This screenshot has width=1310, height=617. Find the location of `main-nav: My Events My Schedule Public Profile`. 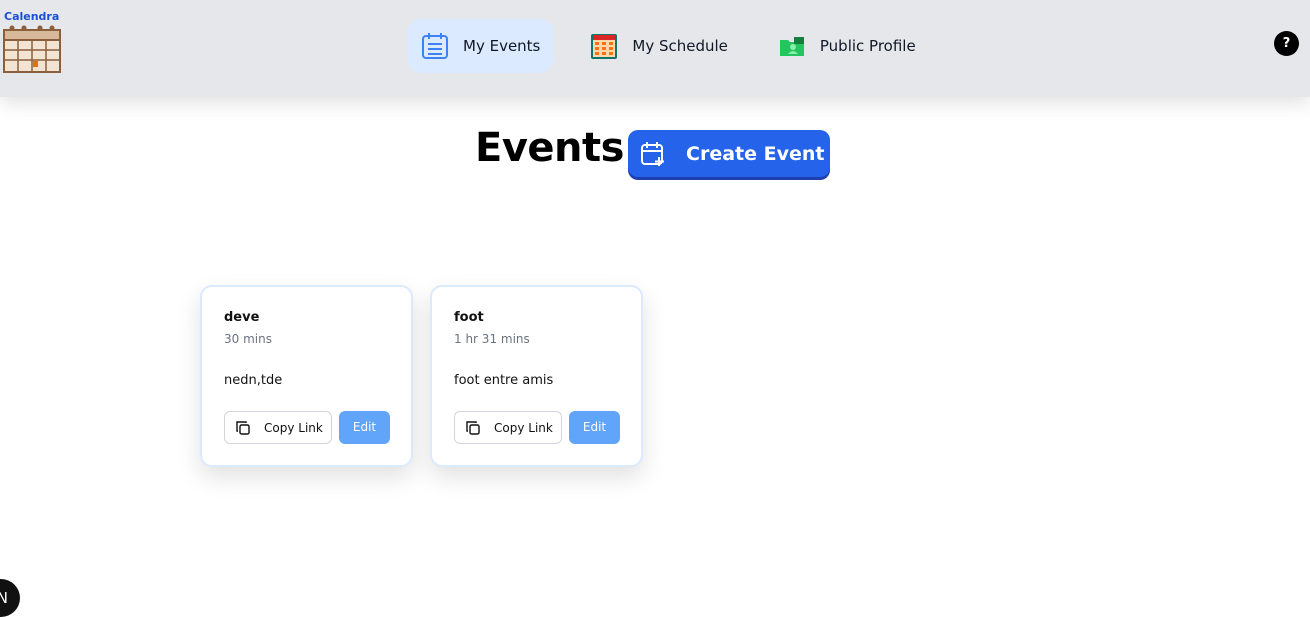

main-nav: My Events My Schedule Public Profile is located at coordinates (679, 46).